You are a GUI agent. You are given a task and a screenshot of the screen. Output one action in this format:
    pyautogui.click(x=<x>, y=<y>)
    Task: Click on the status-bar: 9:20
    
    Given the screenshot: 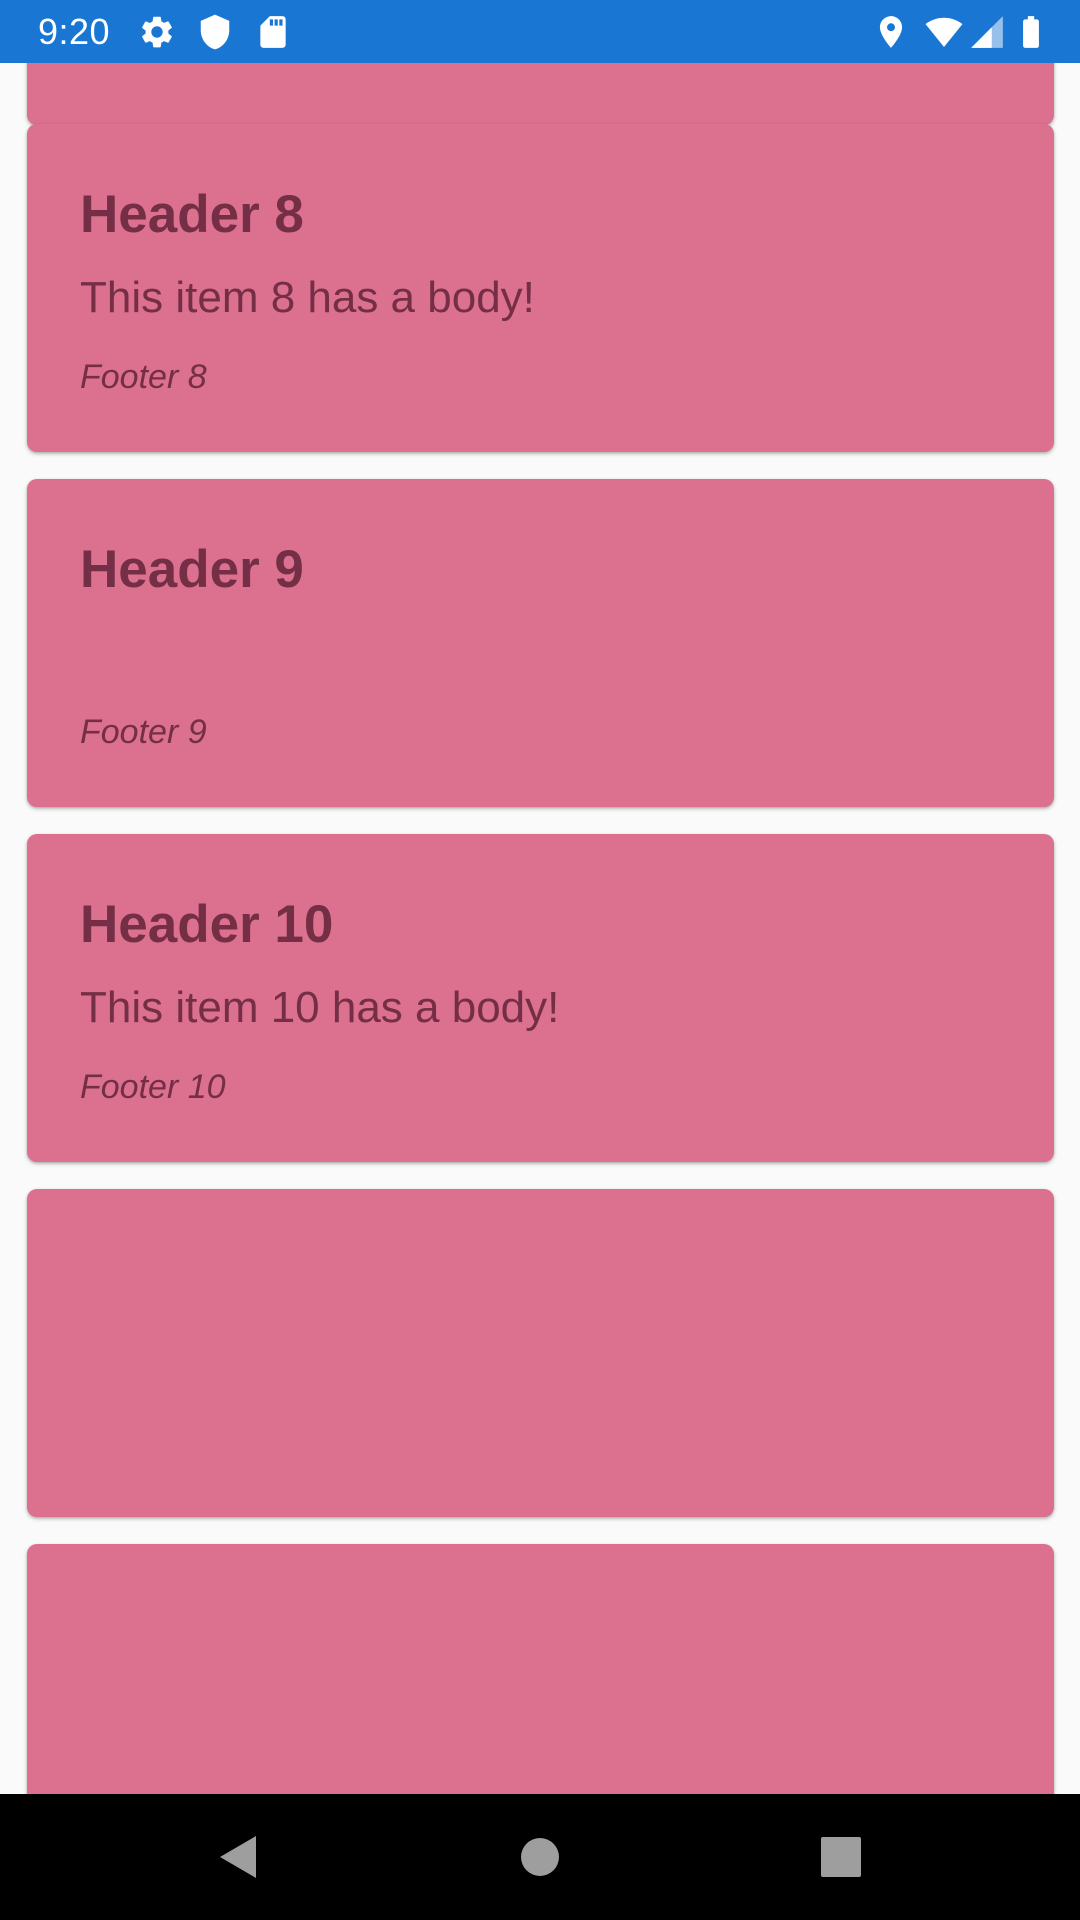 What is the action you would take?
    pyautogui.click(x=540, y=31)
    